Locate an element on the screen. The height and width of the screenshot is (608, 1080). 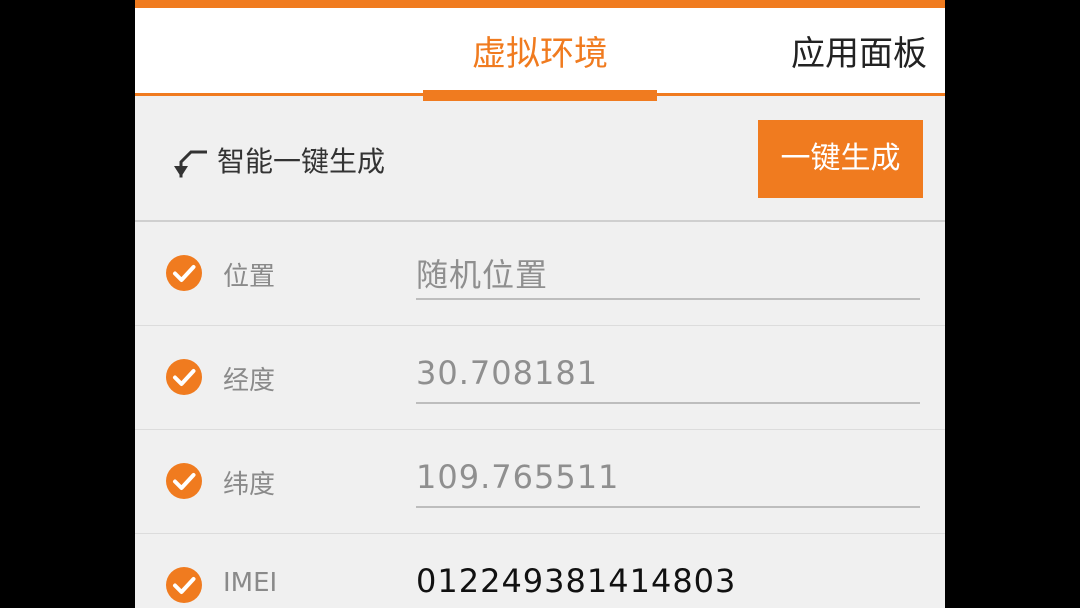
top-accent-bar is located at coordinates (540, 4).